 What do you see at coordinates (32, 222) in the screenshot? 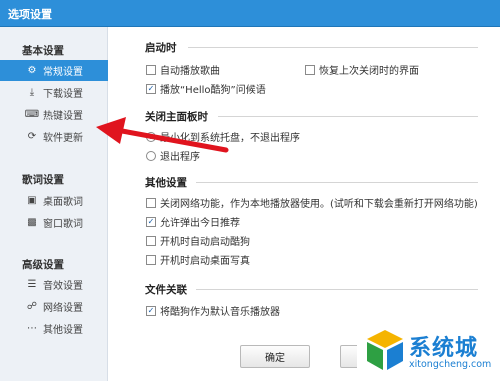
I see `window-lyrics-icon: ▩` at bounding box center [32, 222].